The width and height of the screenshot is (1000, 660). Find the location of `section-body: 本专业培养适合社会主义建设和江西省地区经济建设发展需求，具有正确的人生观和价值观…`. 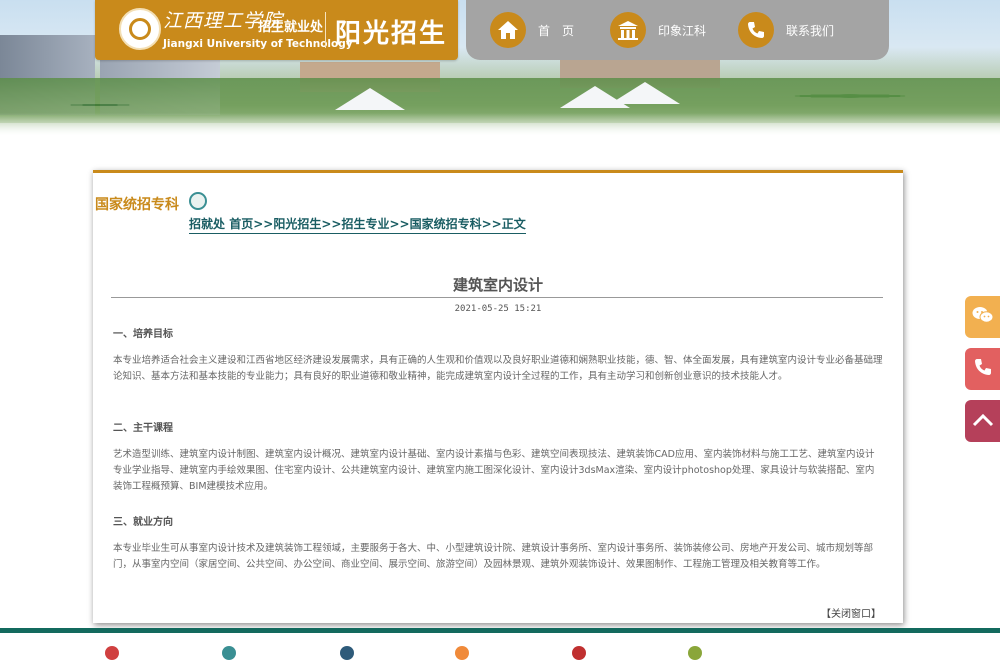

section-body: 本专业培养适合社会主义建设和江西省地区经济建设发展需求，具有正确的人生观和价值观… is located at coordinates (498, 368).